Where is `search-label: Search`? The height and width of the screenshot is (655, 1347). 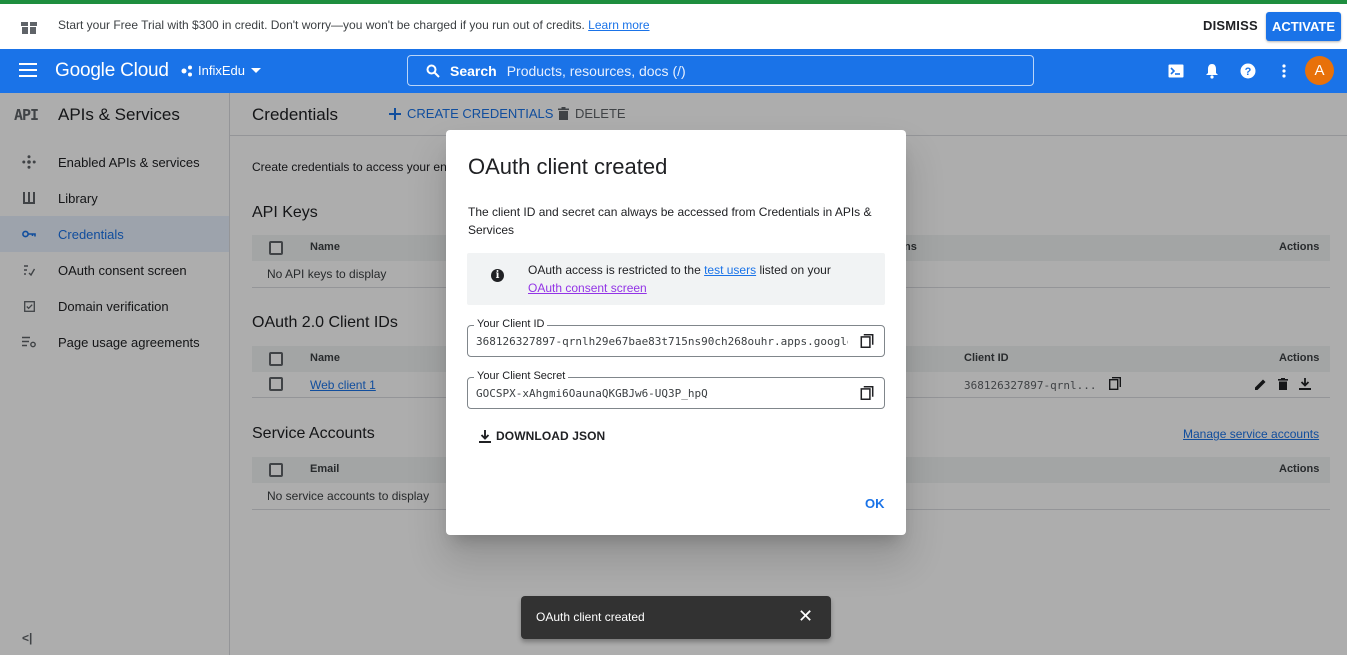
search-label: Search is located at coordinates (473, 70).